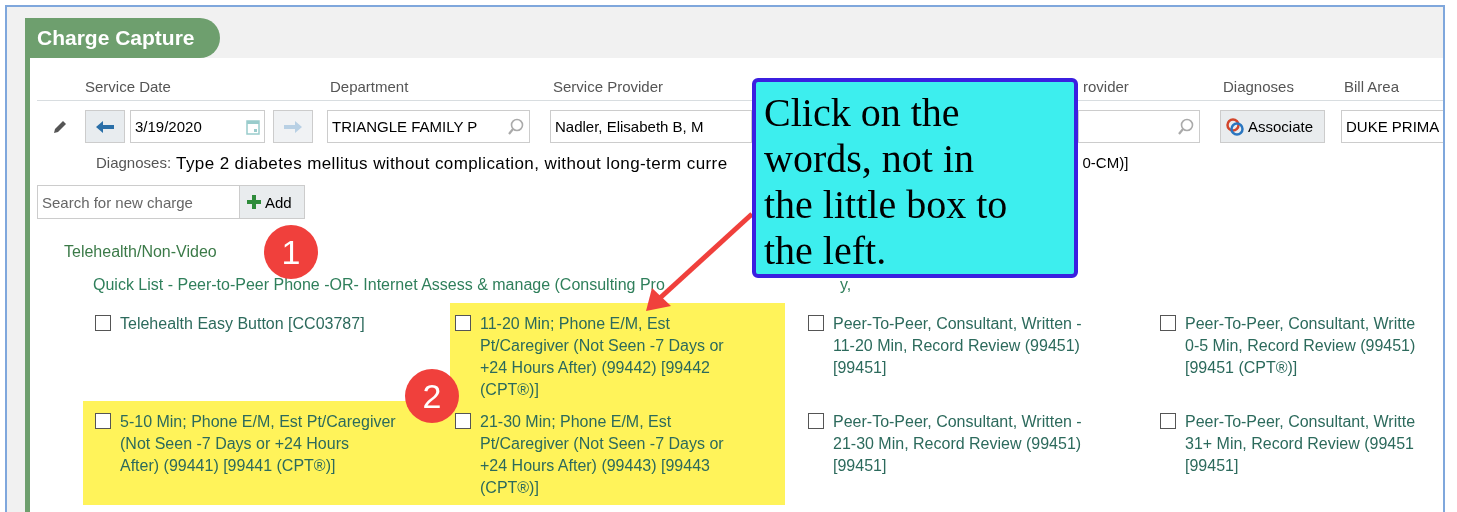  I want to click on charge-label: 11-20 Min; Phone E/M, Est Pt/Caregiver (Not Seen -7 Days or +24 Hours After) (99442) [99442 (CPT®)], so click(602, 357).